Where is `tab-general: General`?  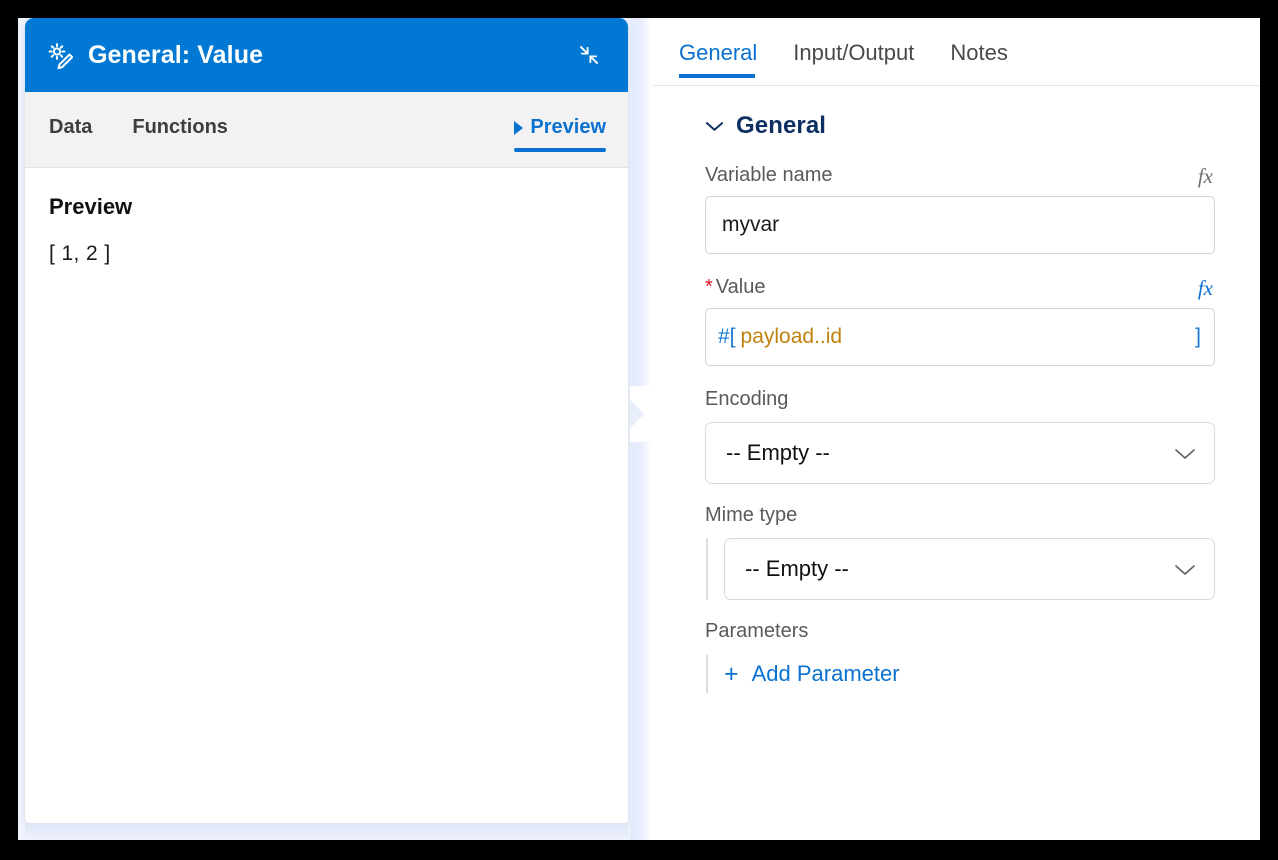 tab-general: General is located at coordinates (718, 59).